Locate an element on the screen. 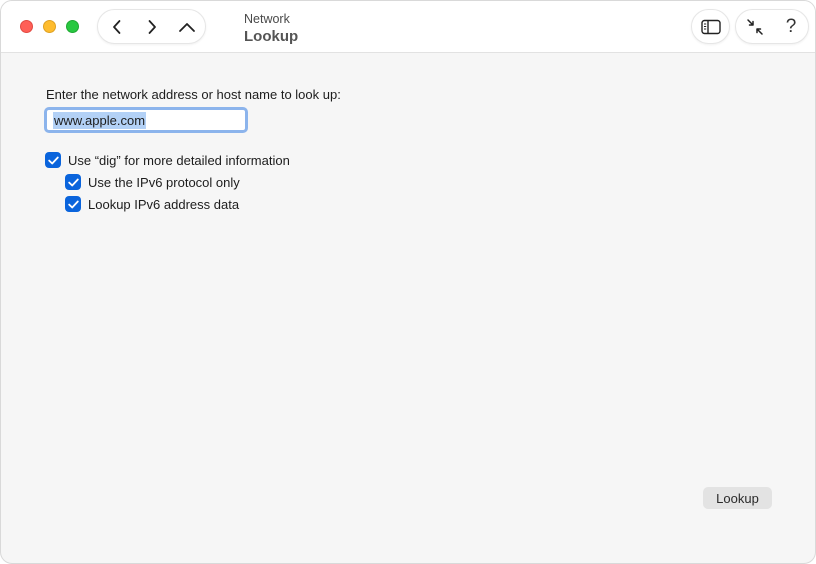  forward-button is located at coordinates (152, 26).